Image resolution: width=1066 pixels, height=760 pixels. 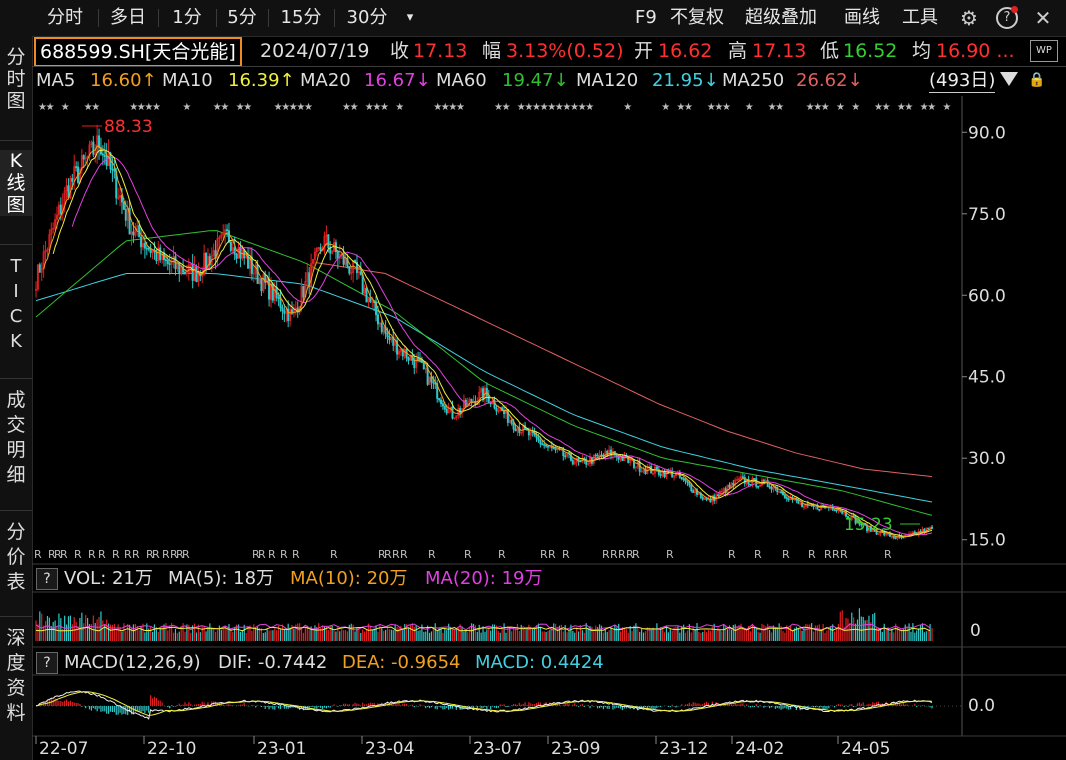 I want to click on close-icon: ✕, so click(x=1043, y=18).